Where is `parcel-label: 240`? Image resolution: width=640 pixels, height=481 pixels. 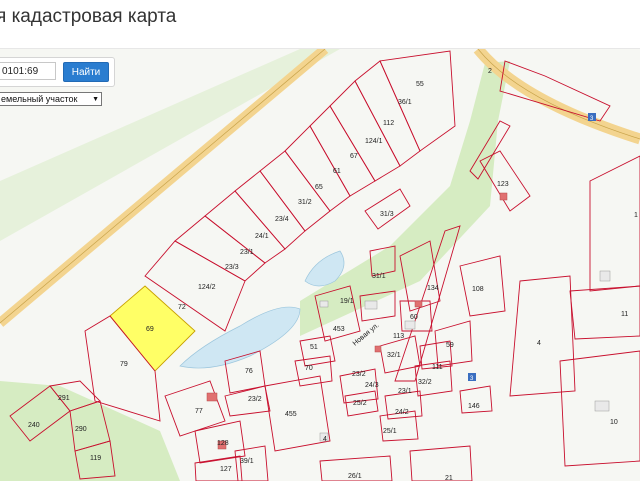
parcel-label: 240 is located at coordinates (34, 425).